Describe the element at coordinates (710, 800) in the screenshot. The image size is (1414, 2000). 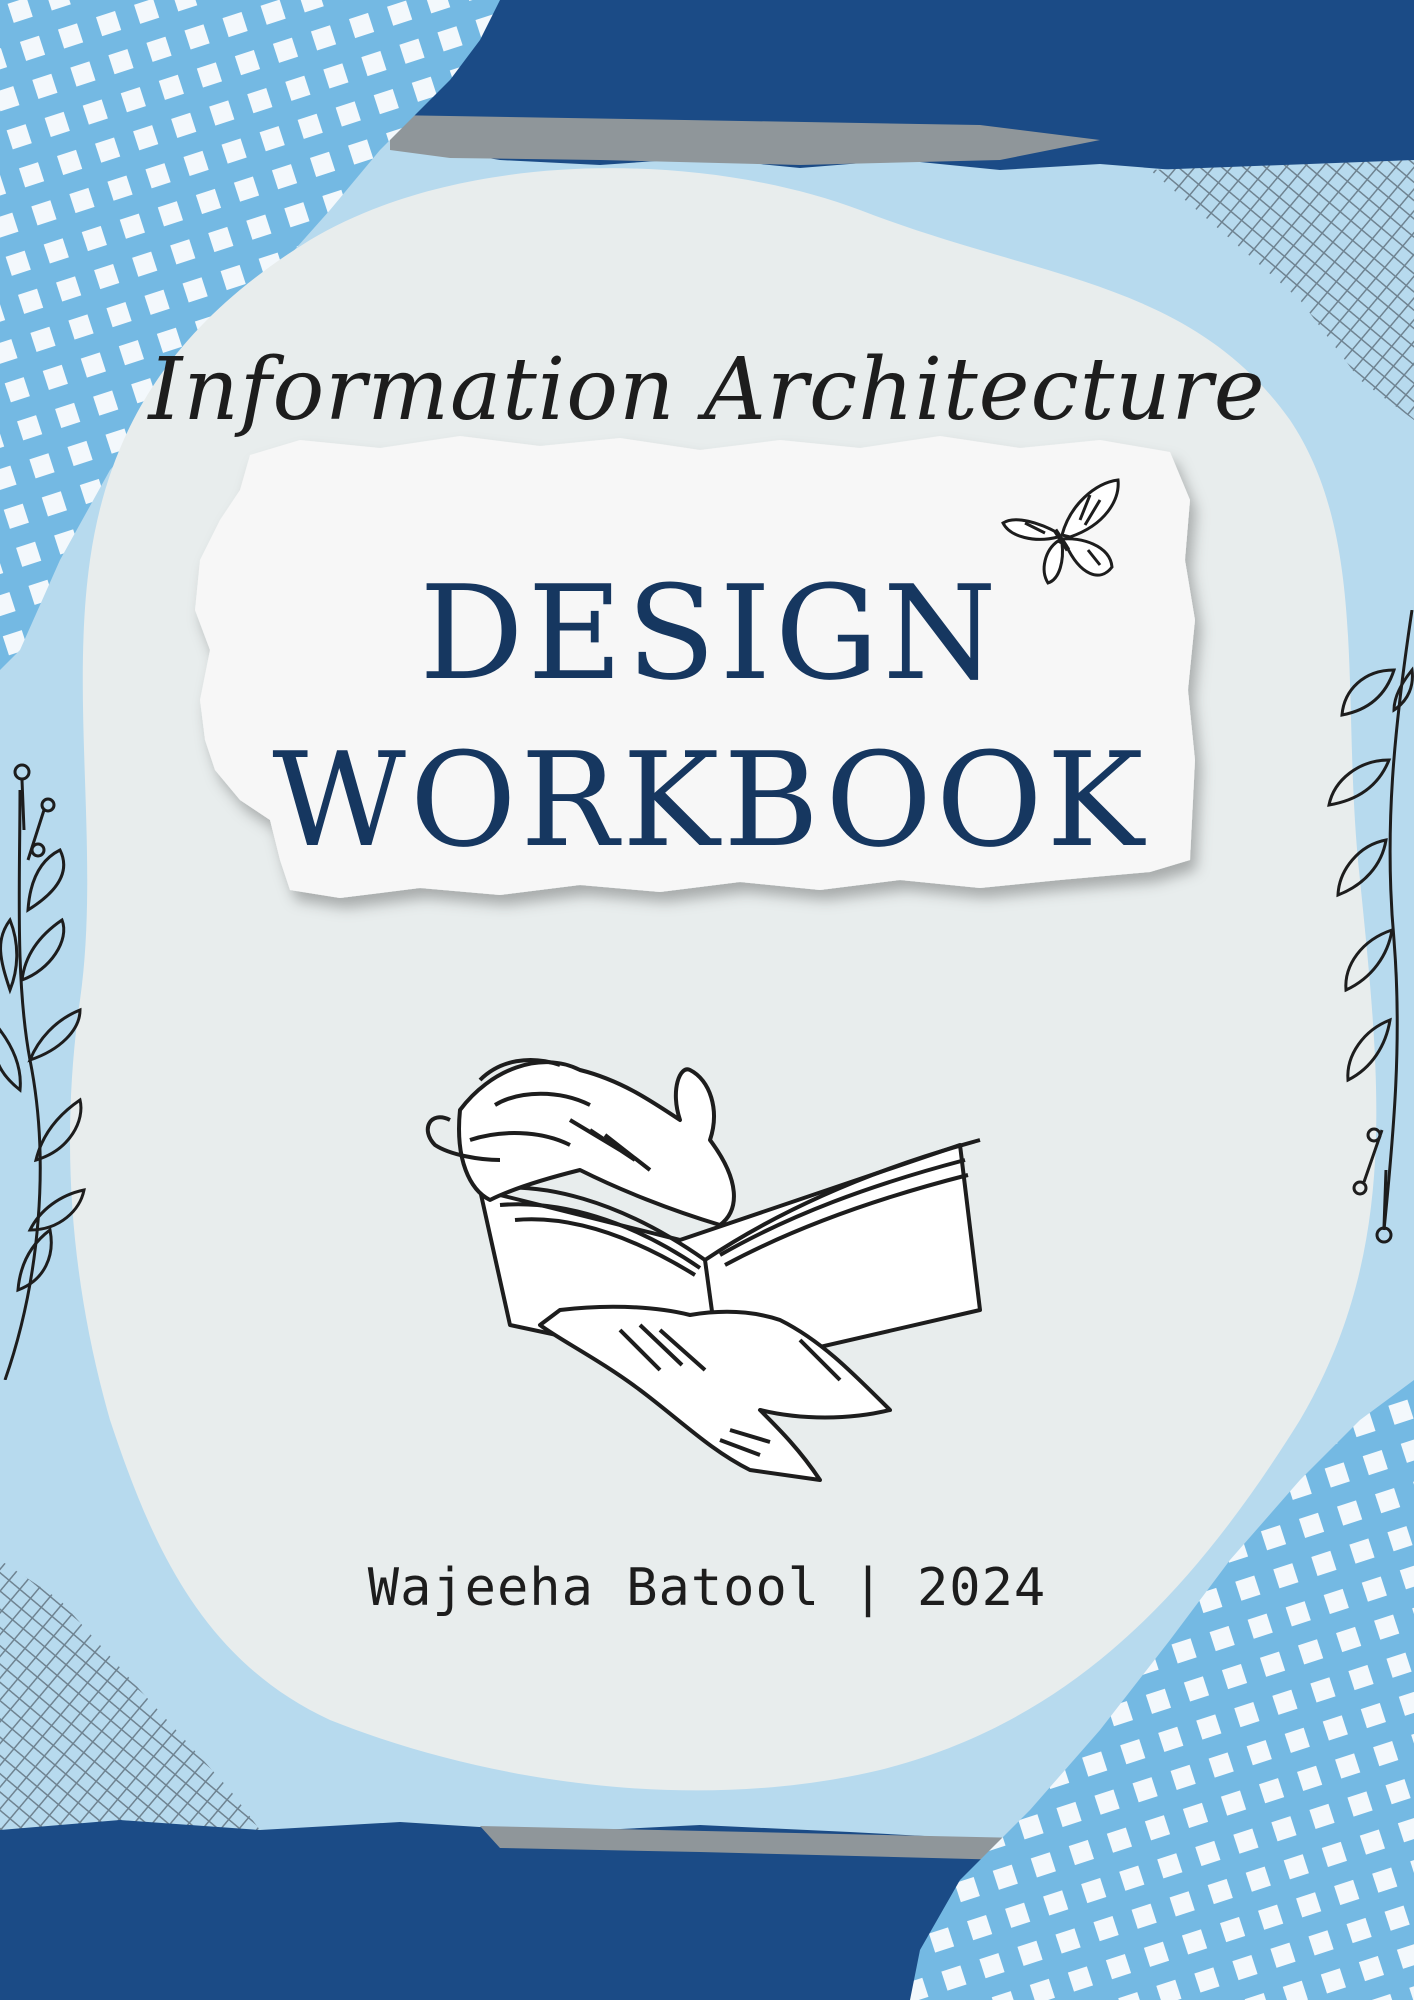
I see `title-workbook: WORKBOOK` at that location.